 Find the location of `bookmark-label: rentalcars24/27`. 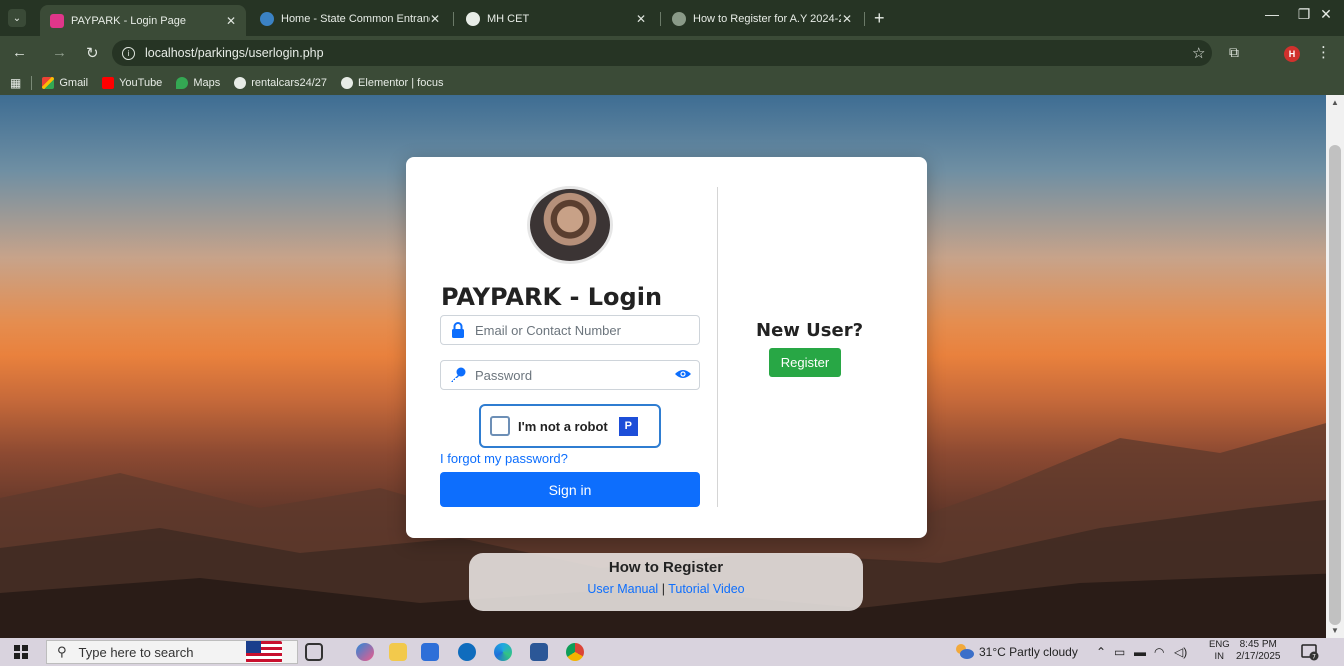

bookmark-label: rentalcars24/27 is located at coordinates (289, 82).